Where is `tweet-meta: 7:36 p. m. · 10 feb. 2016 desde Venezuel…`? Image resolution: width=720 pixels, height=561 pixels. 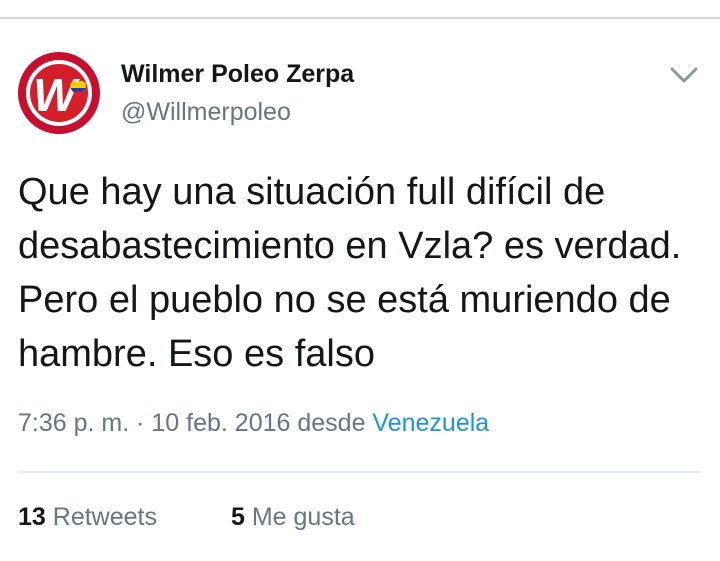
tweet-meta: 7:36 p. m. · 10 feb. 2016 desde Venezuel… is located at coordinates (253, 423).